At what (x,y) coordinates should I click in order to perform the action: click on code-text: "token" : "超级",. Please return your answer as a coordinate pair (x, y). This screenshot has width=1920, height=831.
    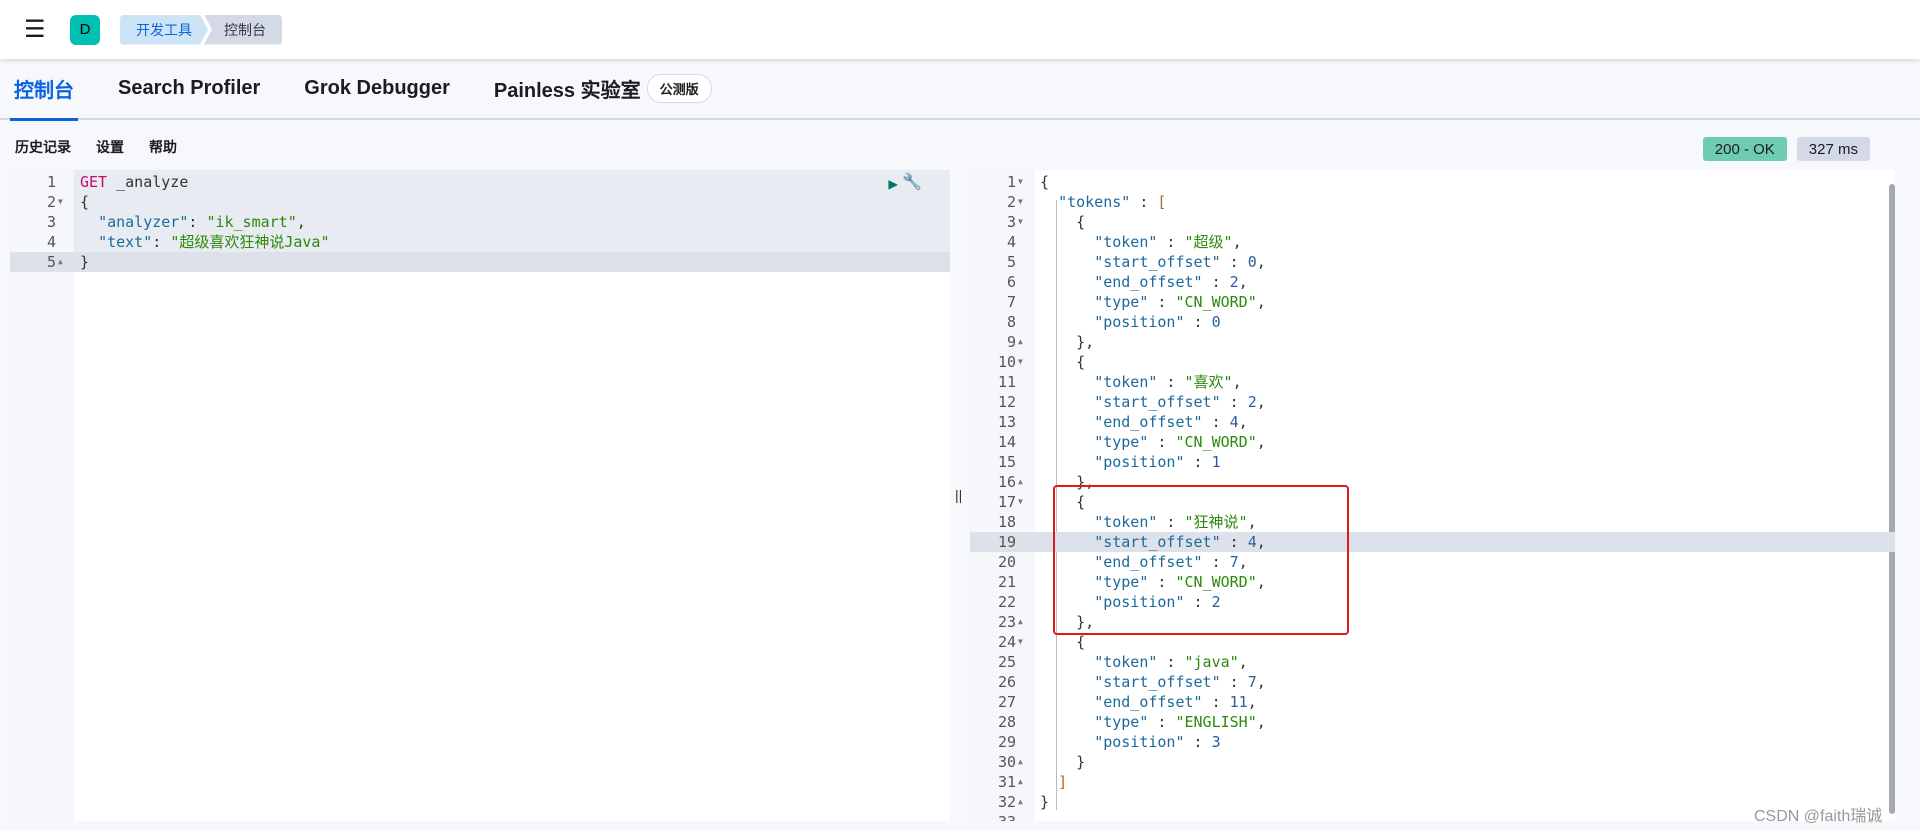
    Looking at the image, I should click on (1141, 242).